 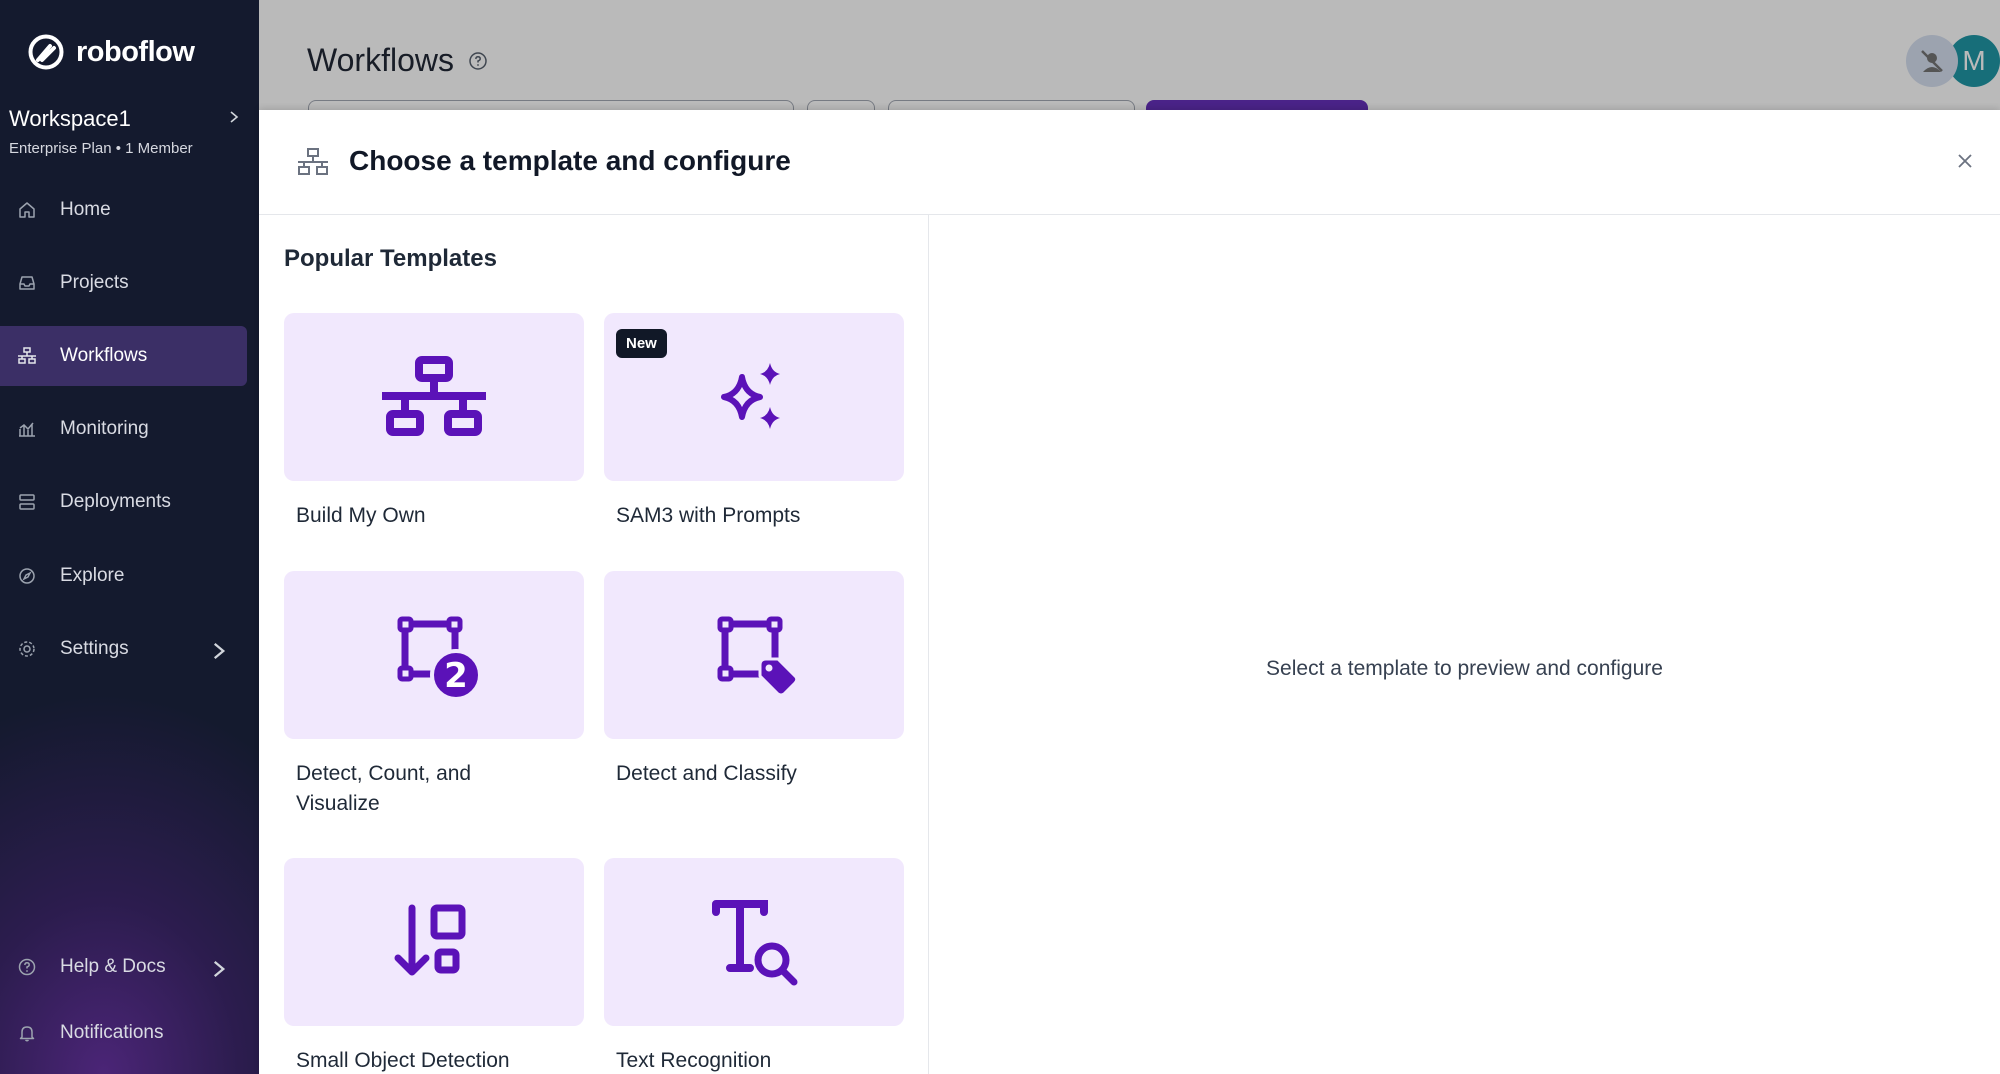 What do you see at coordinates (60, 148) in the screenshot?
I see `workspace-plan: Enterprise Plan` at bounding box center [60, 148].